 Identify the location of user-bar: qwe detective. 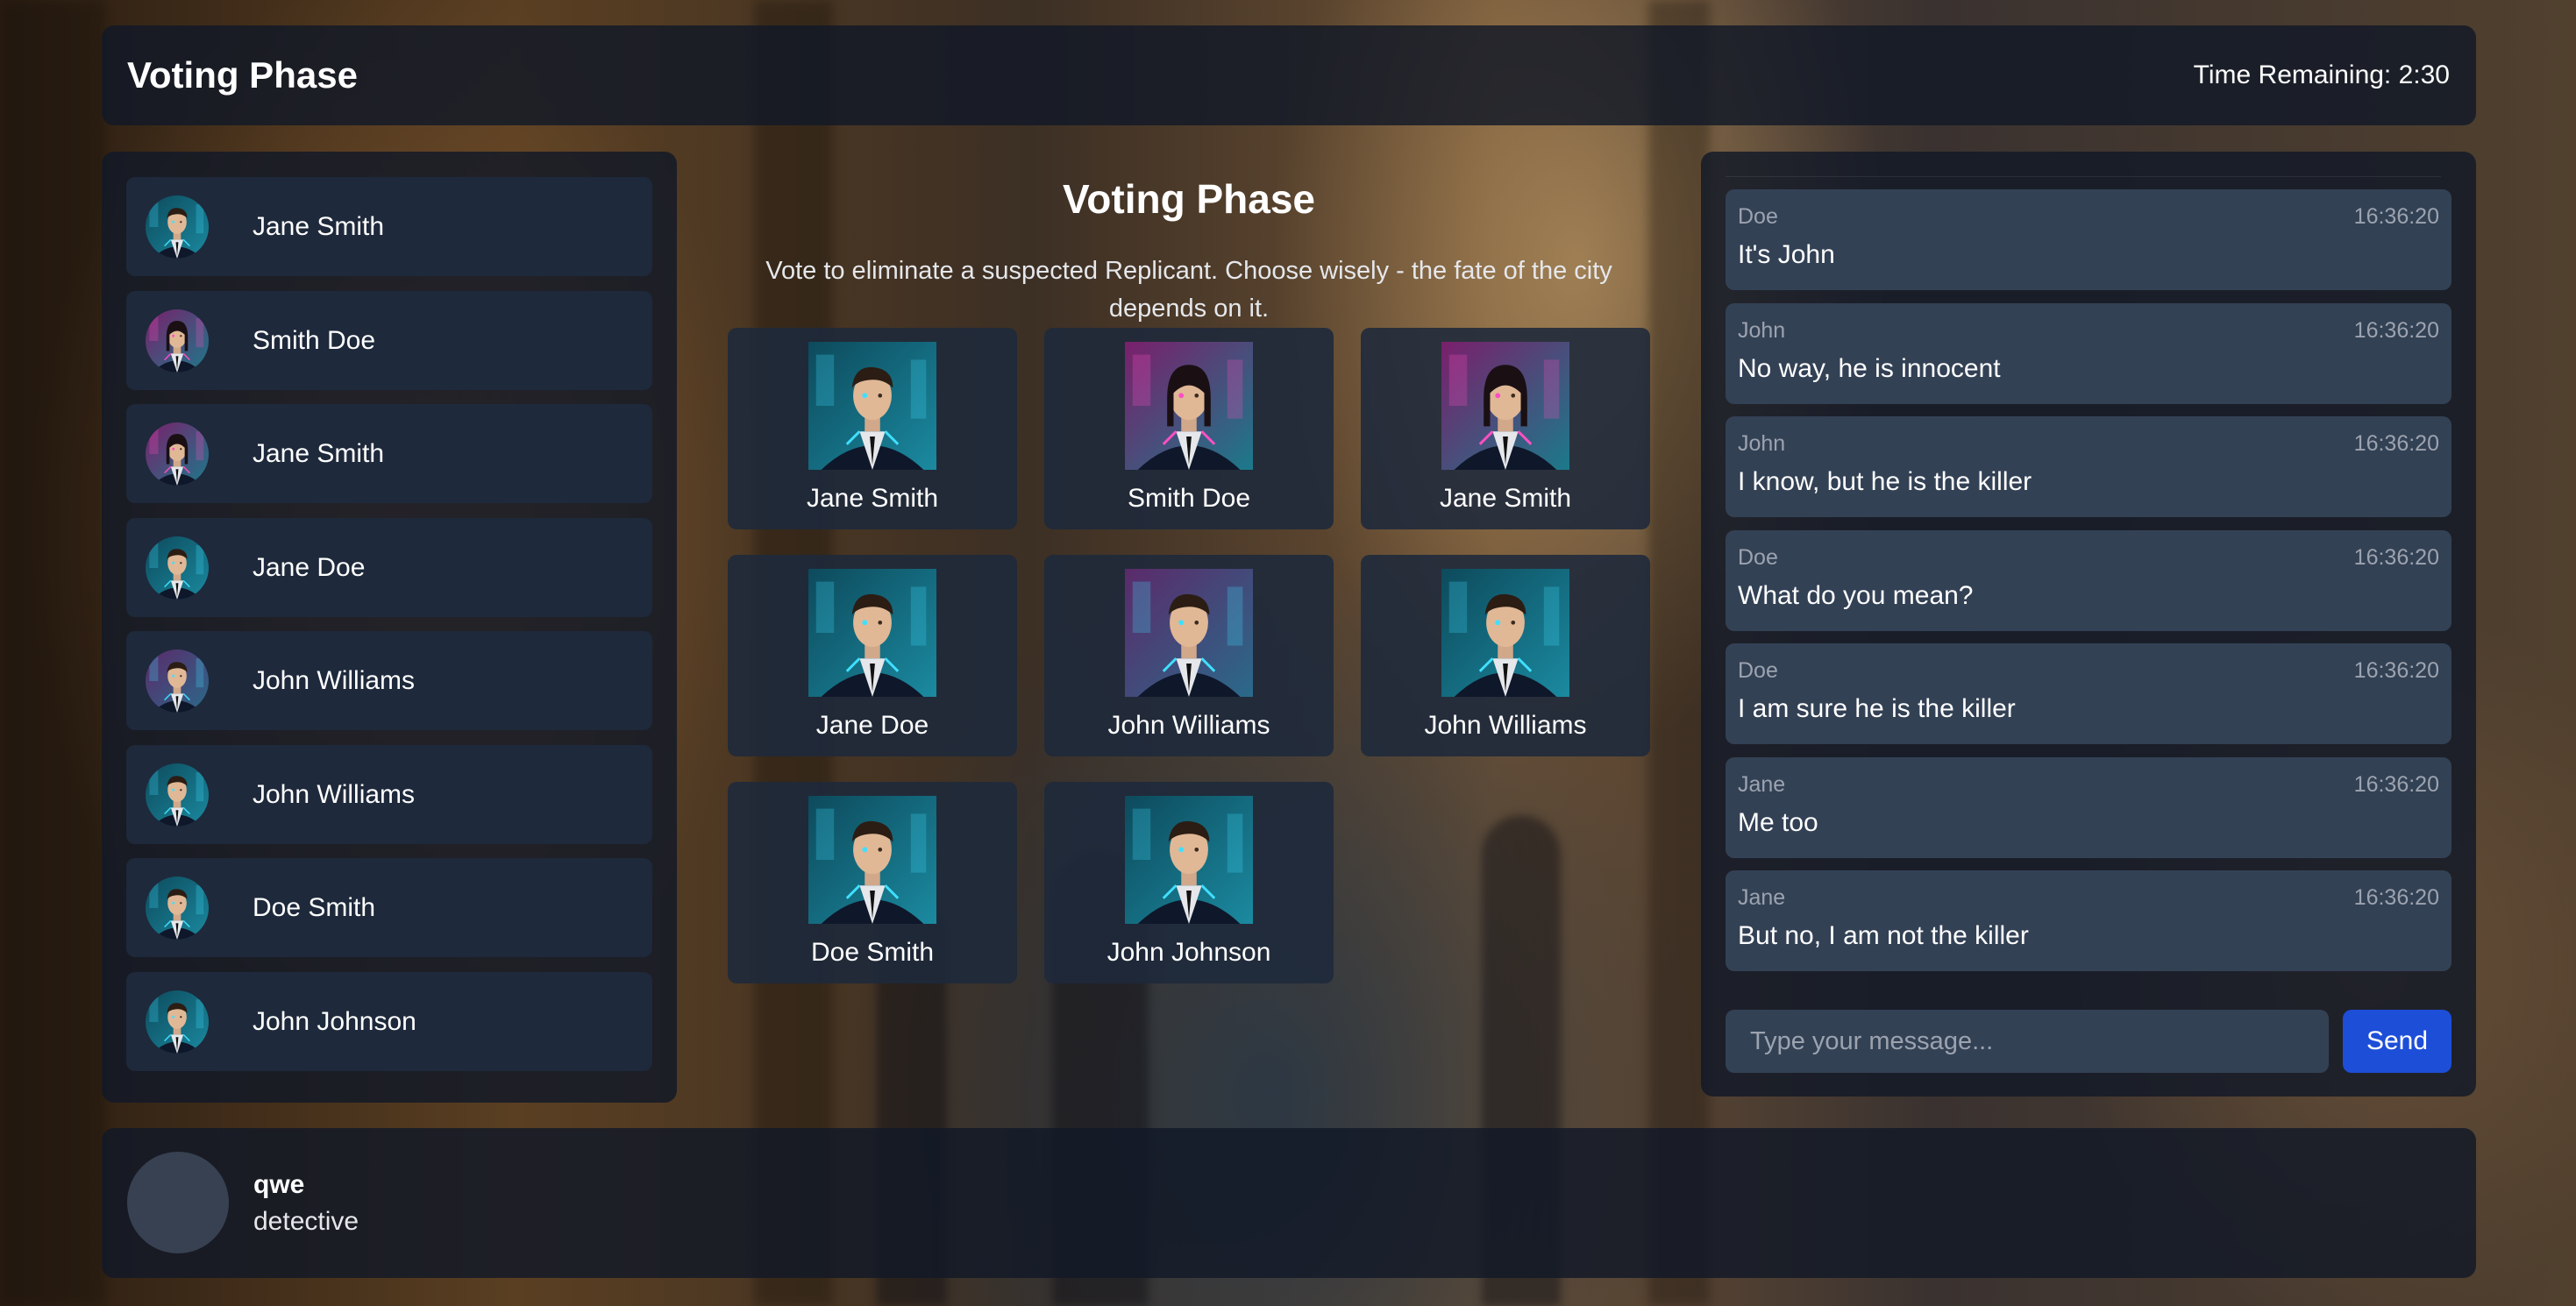
(1289, 1203).